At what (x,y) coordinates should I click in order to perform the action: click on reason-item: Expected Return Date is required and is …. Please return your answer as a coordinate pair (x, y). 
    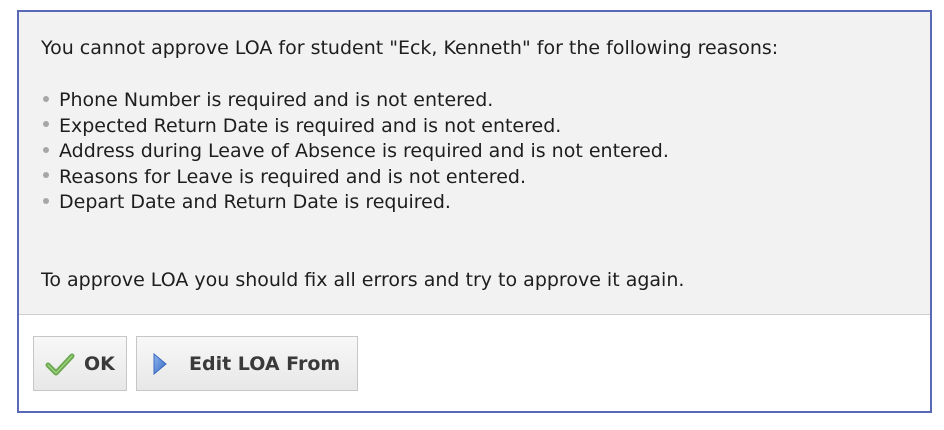
    Looking at the image, I should click on (355, 127).